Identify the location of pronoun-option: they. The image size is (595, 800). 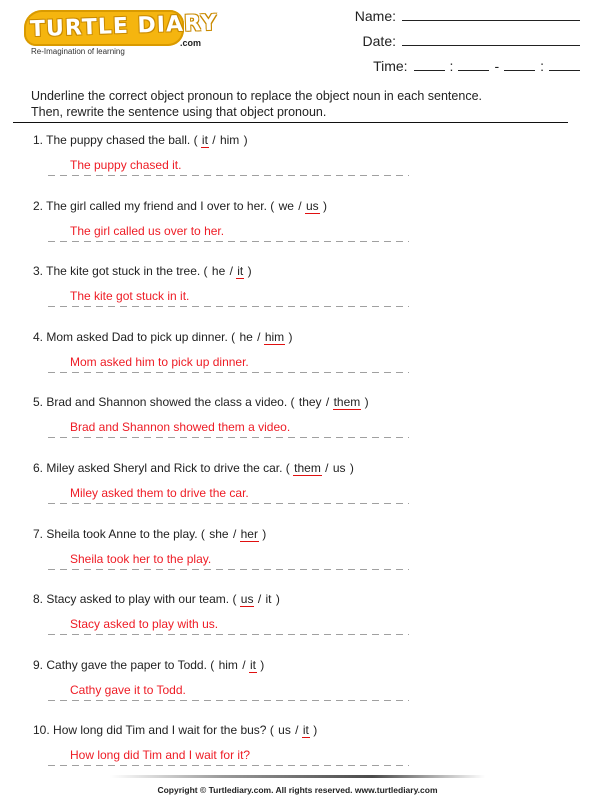
(310, 402).